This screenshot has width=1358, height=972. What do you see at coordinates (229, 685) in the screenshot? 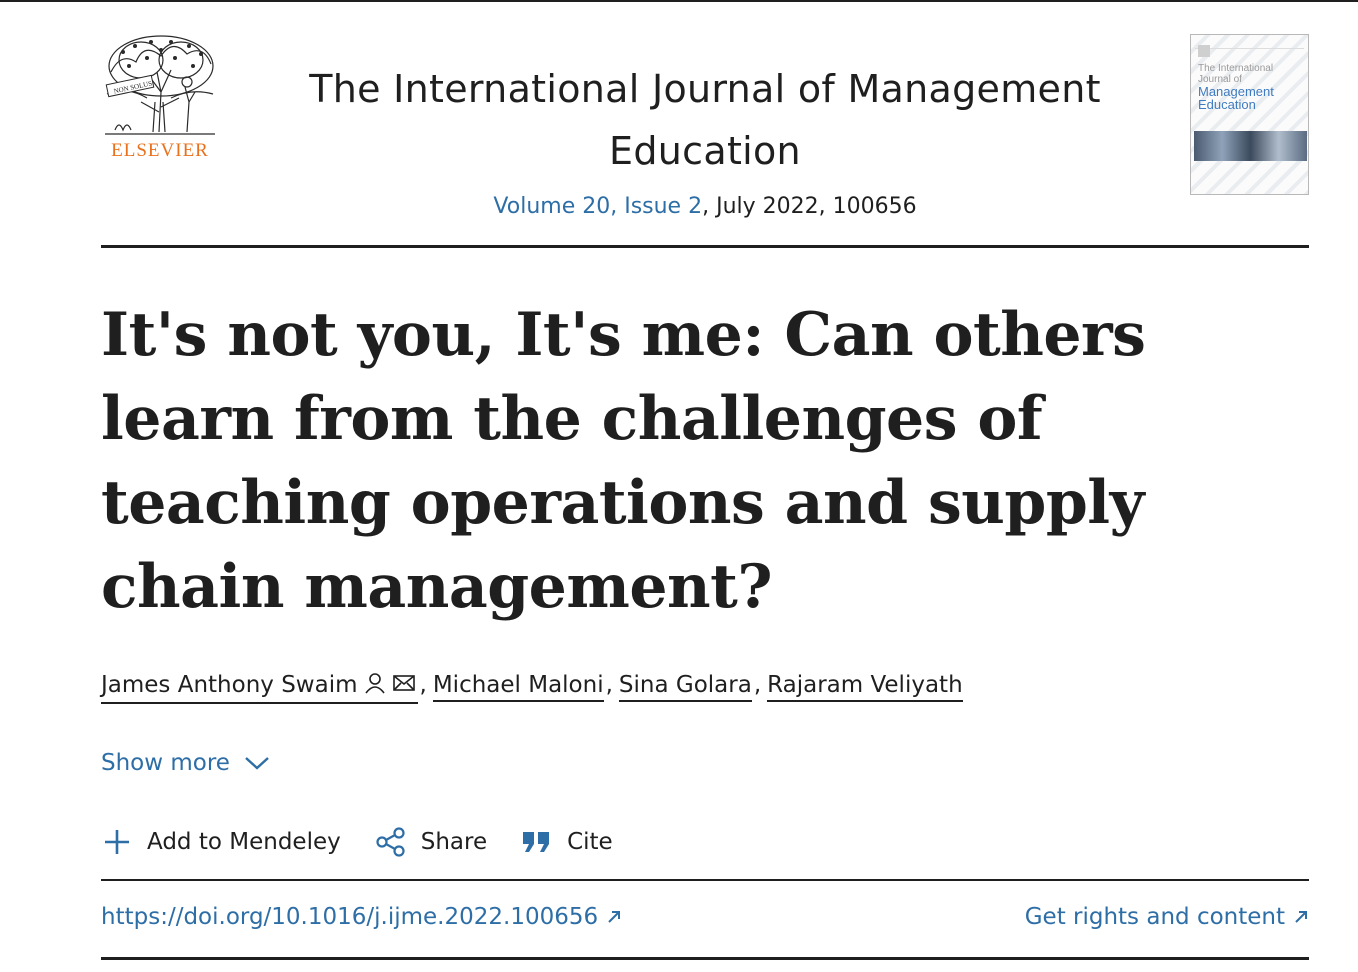
I see `author-name: James Anthony Swaim` at bounding box center [229, 685].